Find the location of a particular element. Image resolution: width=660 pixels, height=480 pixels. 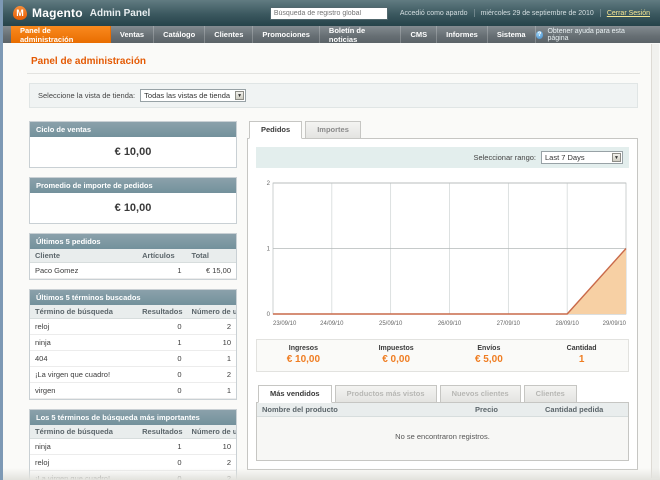

nav-item: Informes is located at coordinates (462, 34).